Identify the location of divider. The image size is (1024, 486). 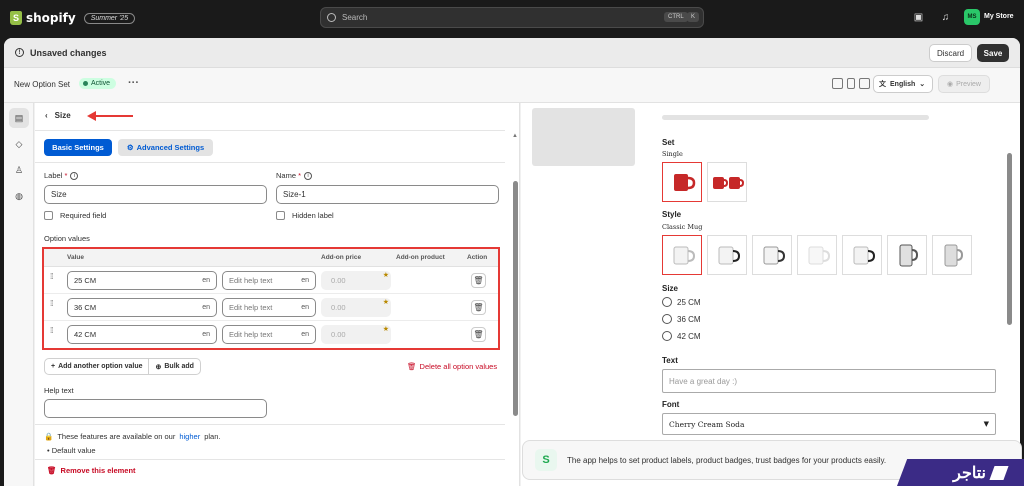
(270, 459).